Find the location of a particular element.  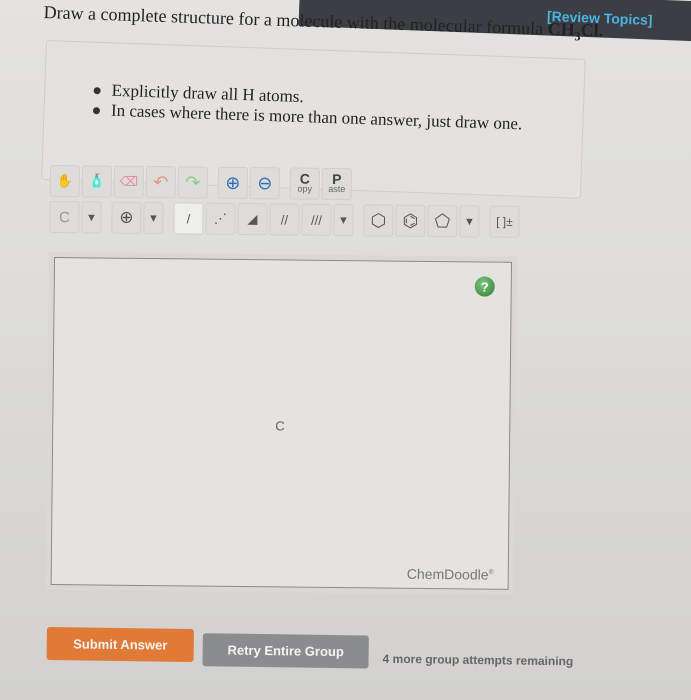

clear-button: 🧴 is located at coordinates (96, 181).